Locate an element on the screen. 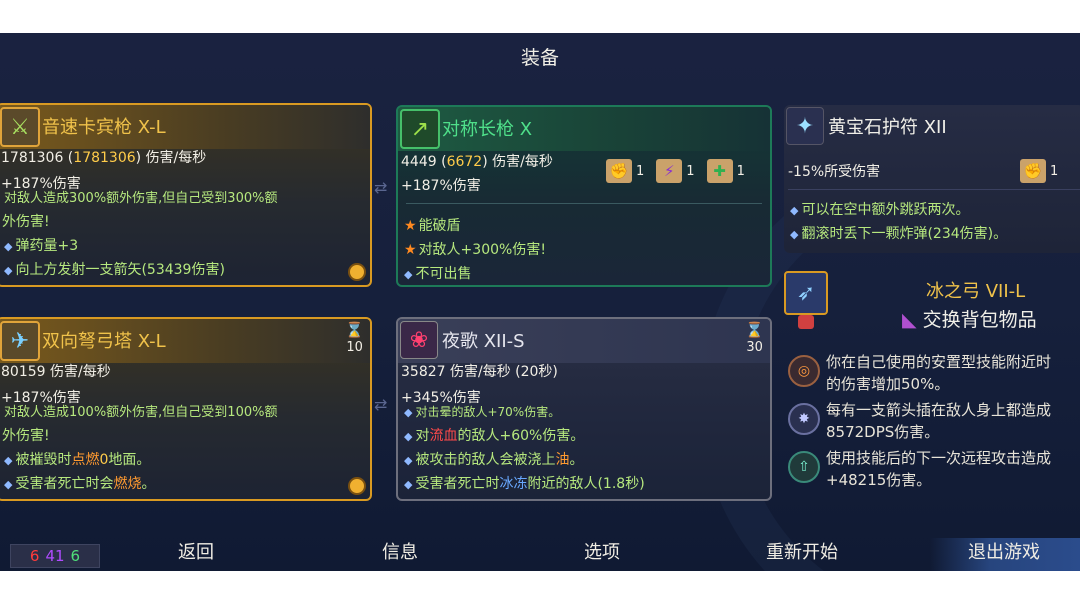 Image resolution: width=1080 pixels, height=606 pixels. info-button: 信息 is located at coordinates (400, 551).